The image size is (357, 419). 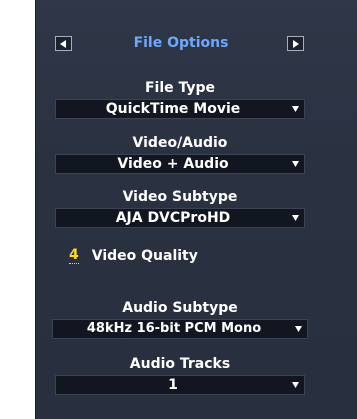 I want to click on audio-tracks-value: 1, so click(x=173, y=385).